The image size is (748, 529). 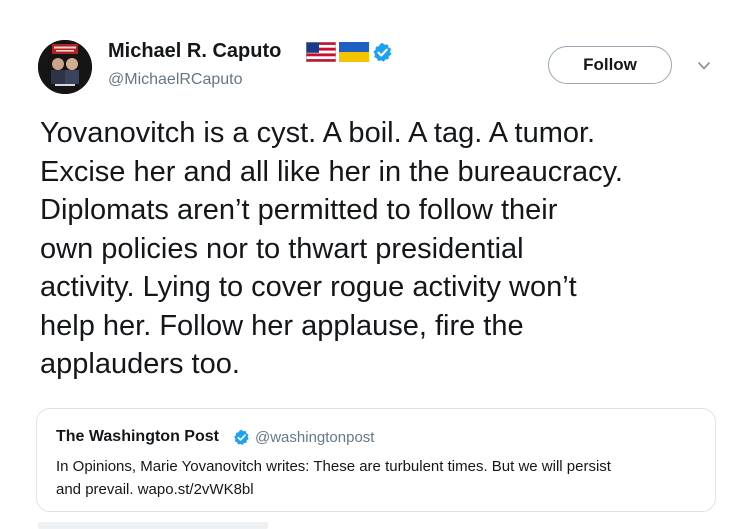 What do you see at coordinates (315, 437) in the screenshot?
I see `quoted-author-handle: @washingtonpost` at bounding box center [315, 437].